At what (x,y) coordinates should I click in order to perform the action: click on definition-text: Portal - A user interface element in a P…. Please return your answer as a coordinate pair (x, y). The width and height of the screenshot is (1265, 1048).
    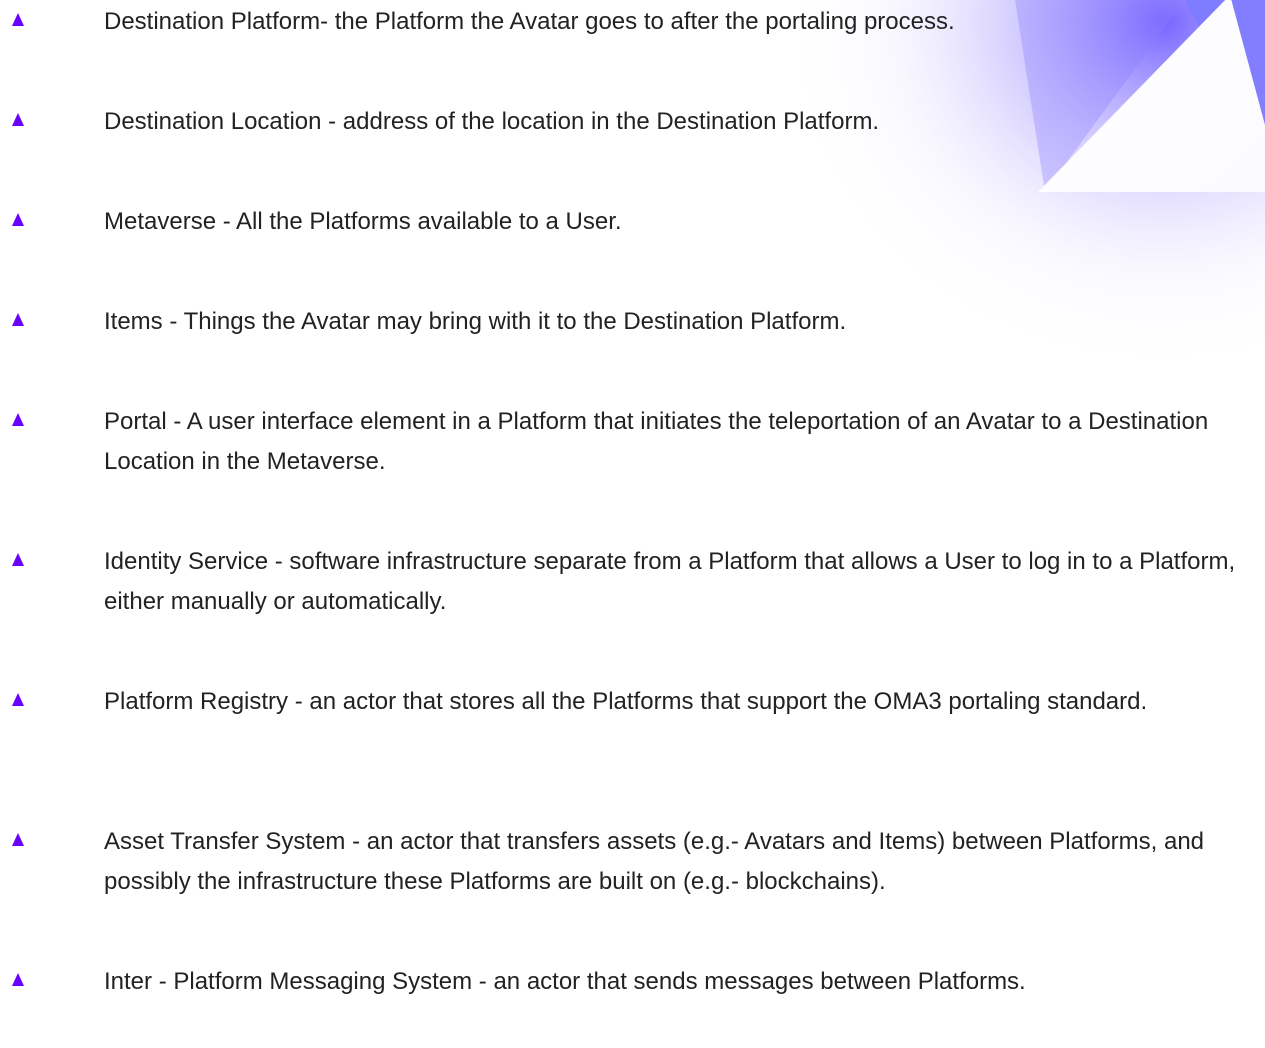
    Looking at the image, I should click on (656, 441).